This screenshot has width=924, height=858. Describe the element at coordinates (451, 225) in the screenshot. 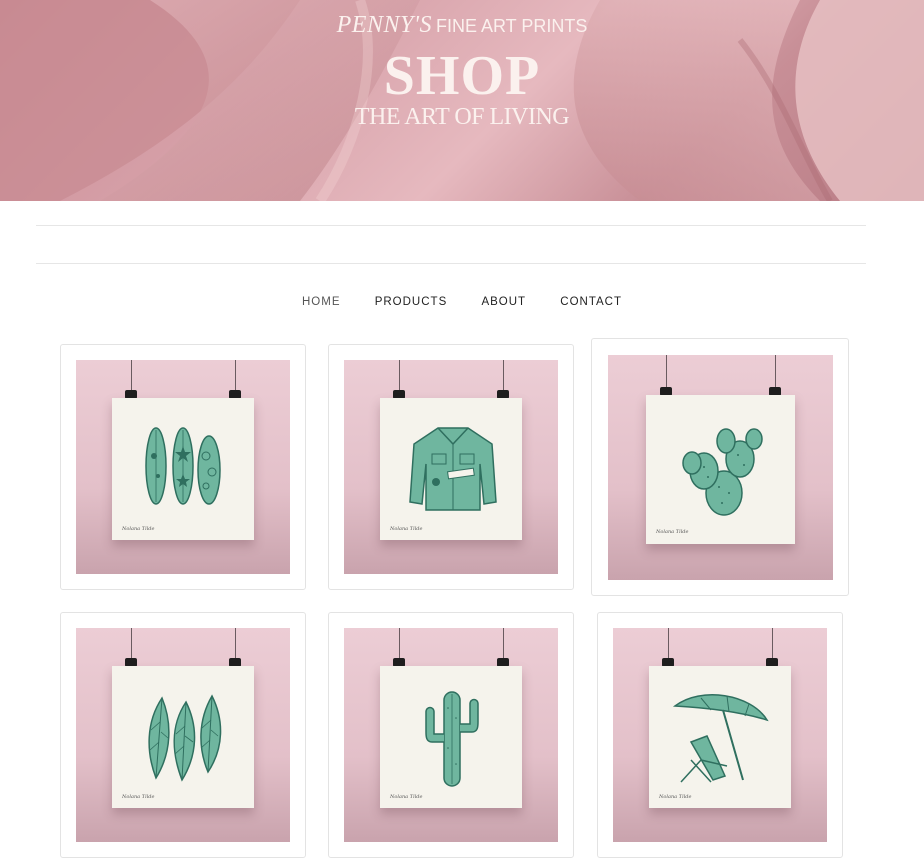

I see `divider-top` at that location.